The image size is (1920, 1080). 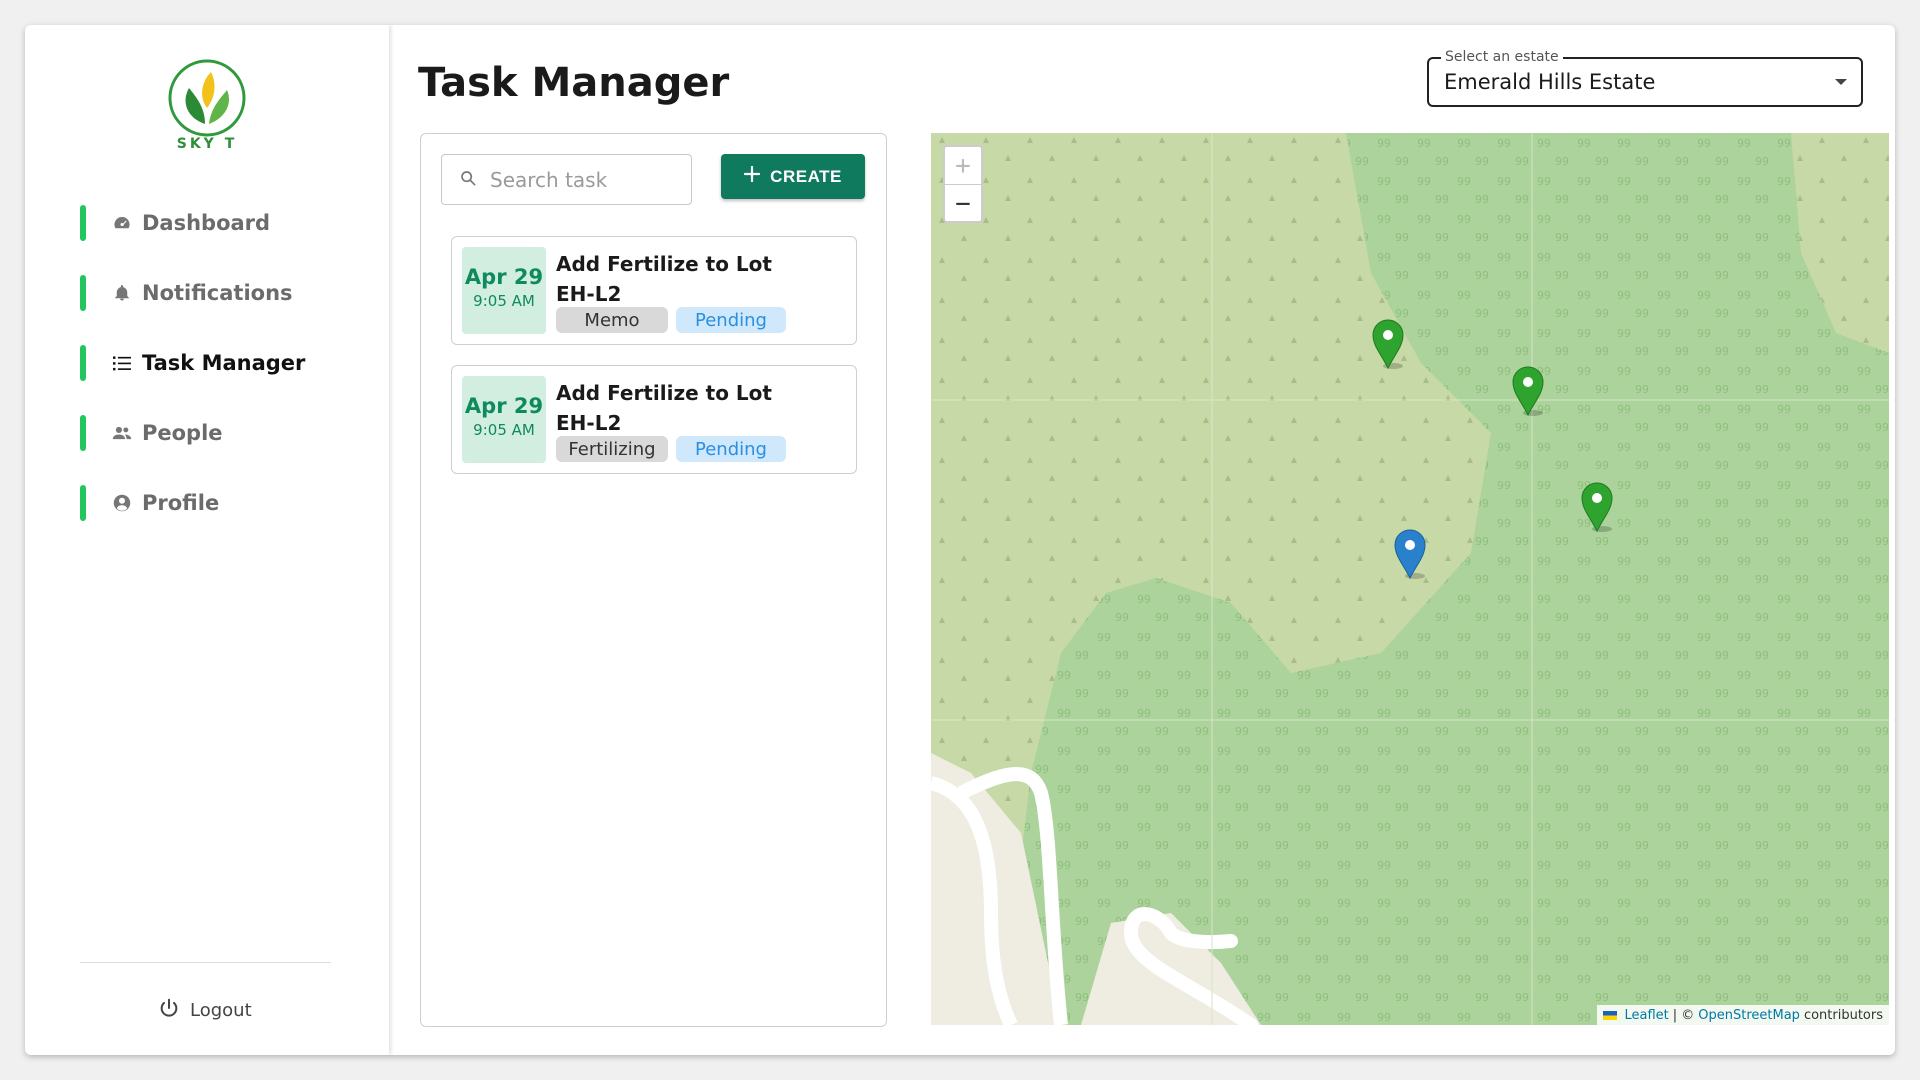 What do you see at coordinates (122, 293) in the screenshot?
I see `bell-icon` at bounding box center [122, 293].